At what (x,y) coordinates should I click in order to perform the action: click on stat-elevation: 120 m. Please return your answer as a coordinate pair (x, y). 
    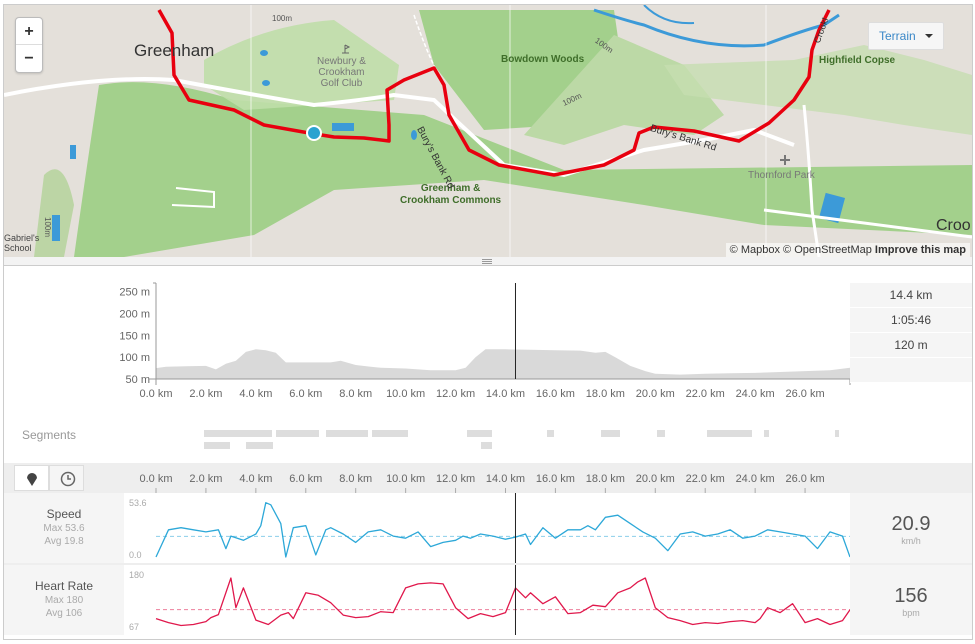
    Looking at the image, I should click on (911, 345).